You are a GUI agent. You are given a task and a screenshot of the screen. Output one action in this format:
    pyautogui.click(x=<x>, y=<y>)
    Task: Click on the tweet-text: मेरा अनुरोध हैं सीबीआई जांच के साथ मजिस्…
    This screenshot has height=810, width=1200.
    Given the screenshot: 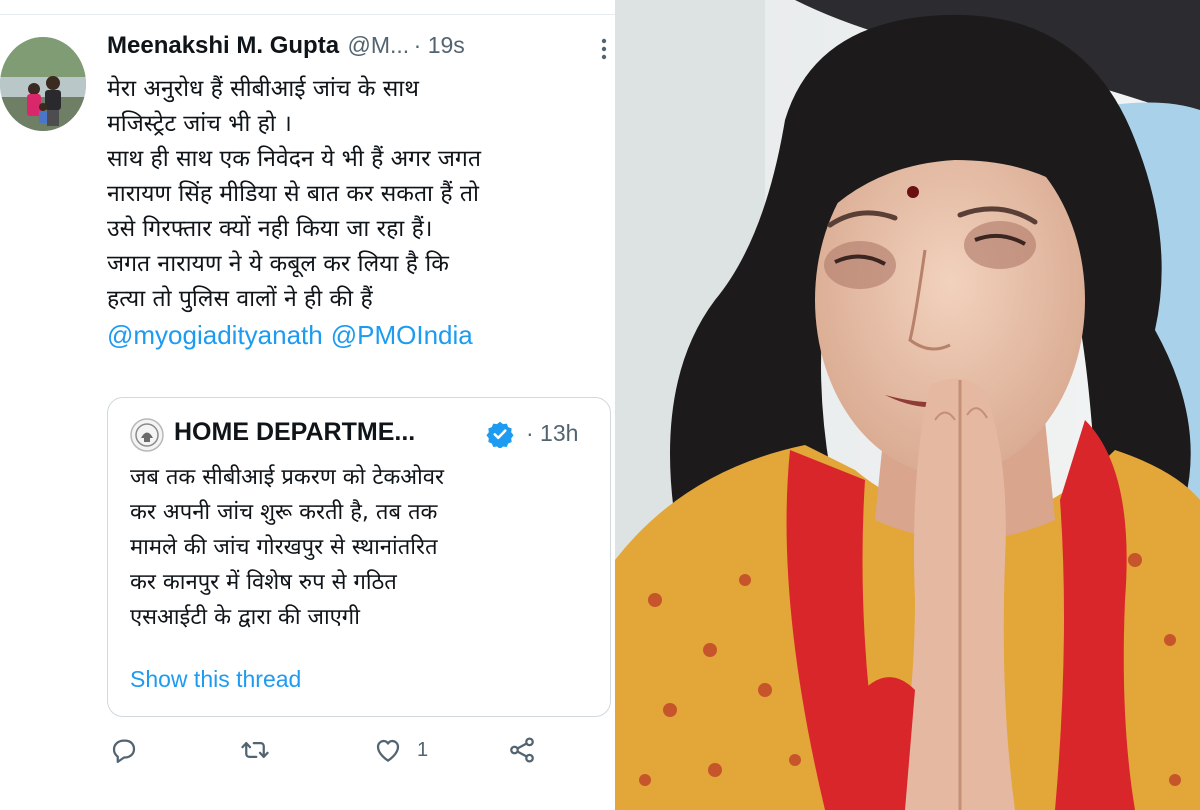 What is the action you would take?
    pyautogui.click(x=359, y=212)
    